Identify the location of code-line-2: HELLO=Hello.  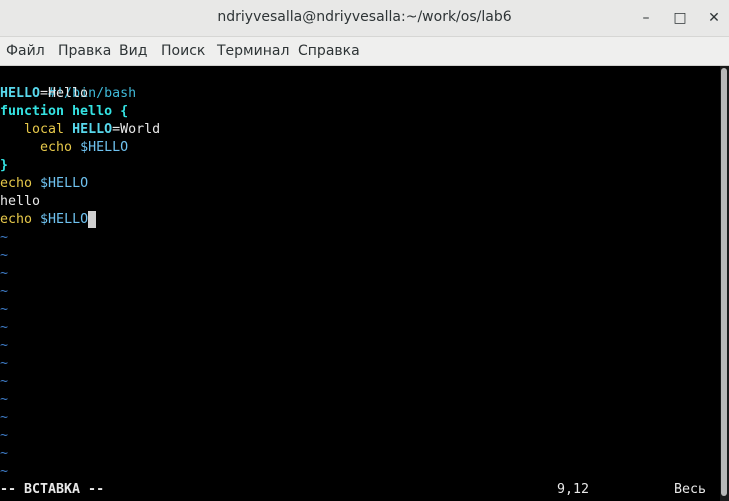
(44, 94).